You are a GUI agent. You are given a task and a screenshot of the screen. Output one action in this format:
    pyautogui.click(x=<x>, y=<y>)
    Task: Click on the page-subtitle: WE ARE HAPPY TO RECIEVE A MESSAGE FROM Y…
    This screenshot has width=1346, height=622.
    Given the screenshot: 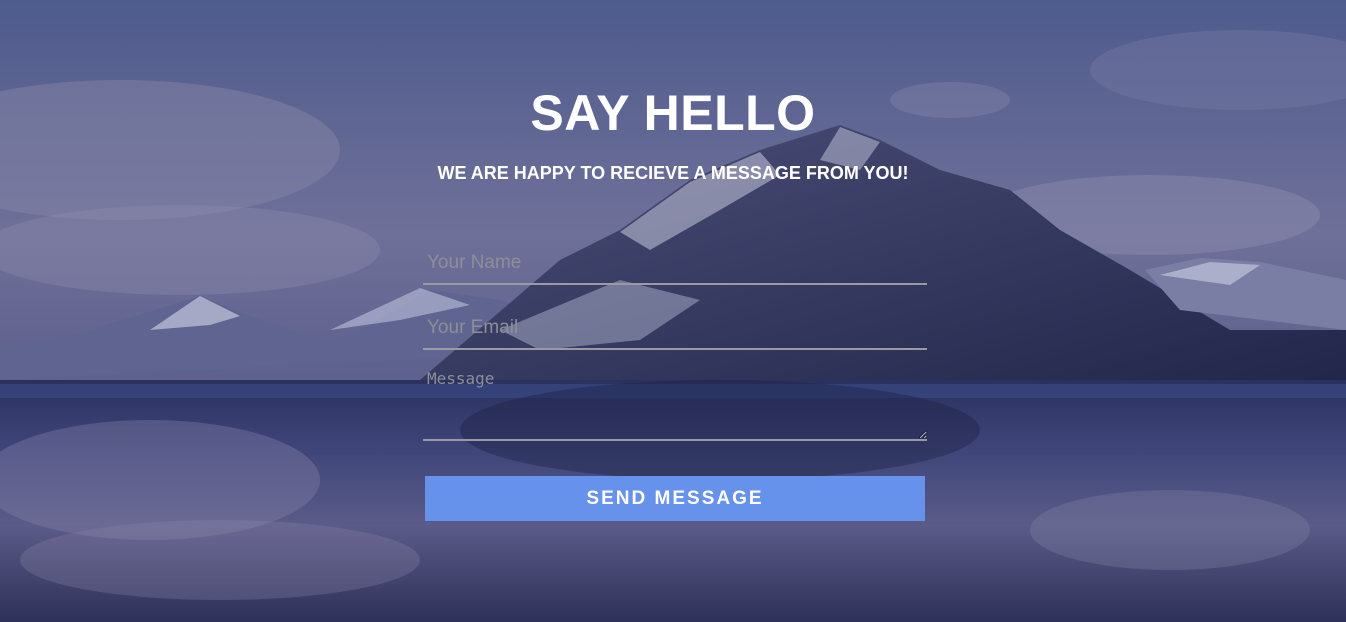 What is the action you would take?
    pyautogui.click(x=673, y=173)
    